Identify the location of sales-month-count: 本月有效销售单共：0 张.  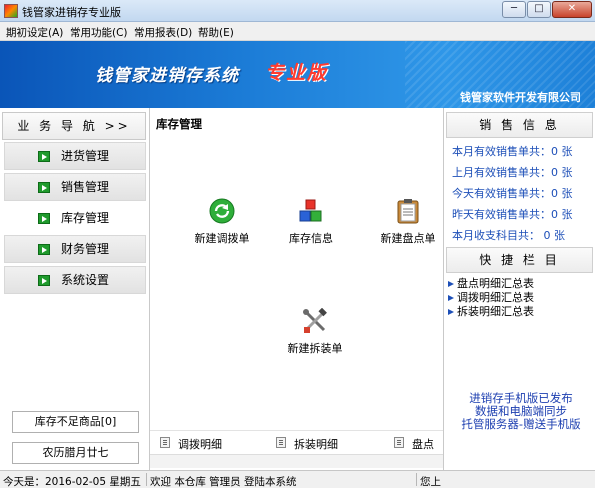
(512, 151).